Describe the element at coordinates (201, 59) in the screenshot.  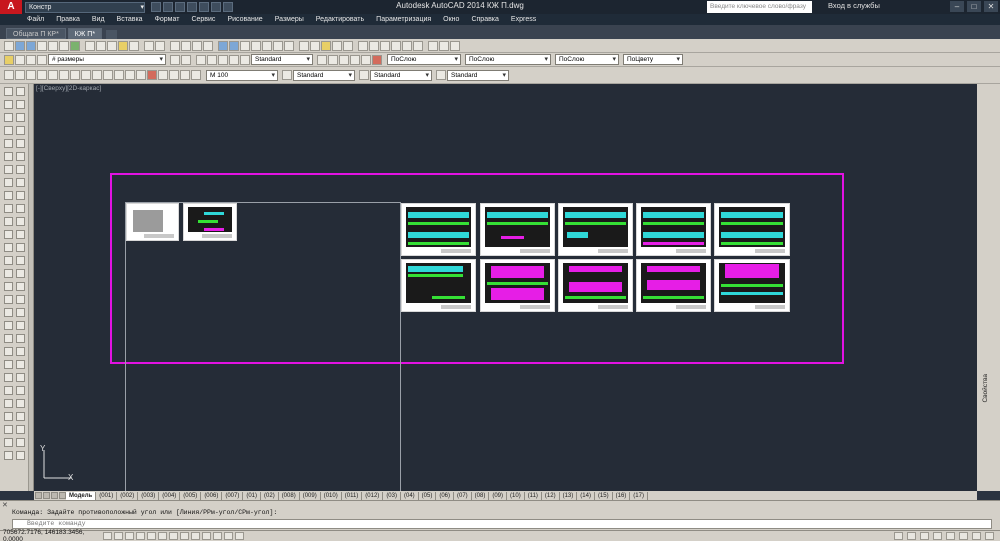
I see `annotation-scale-icon` at that location.